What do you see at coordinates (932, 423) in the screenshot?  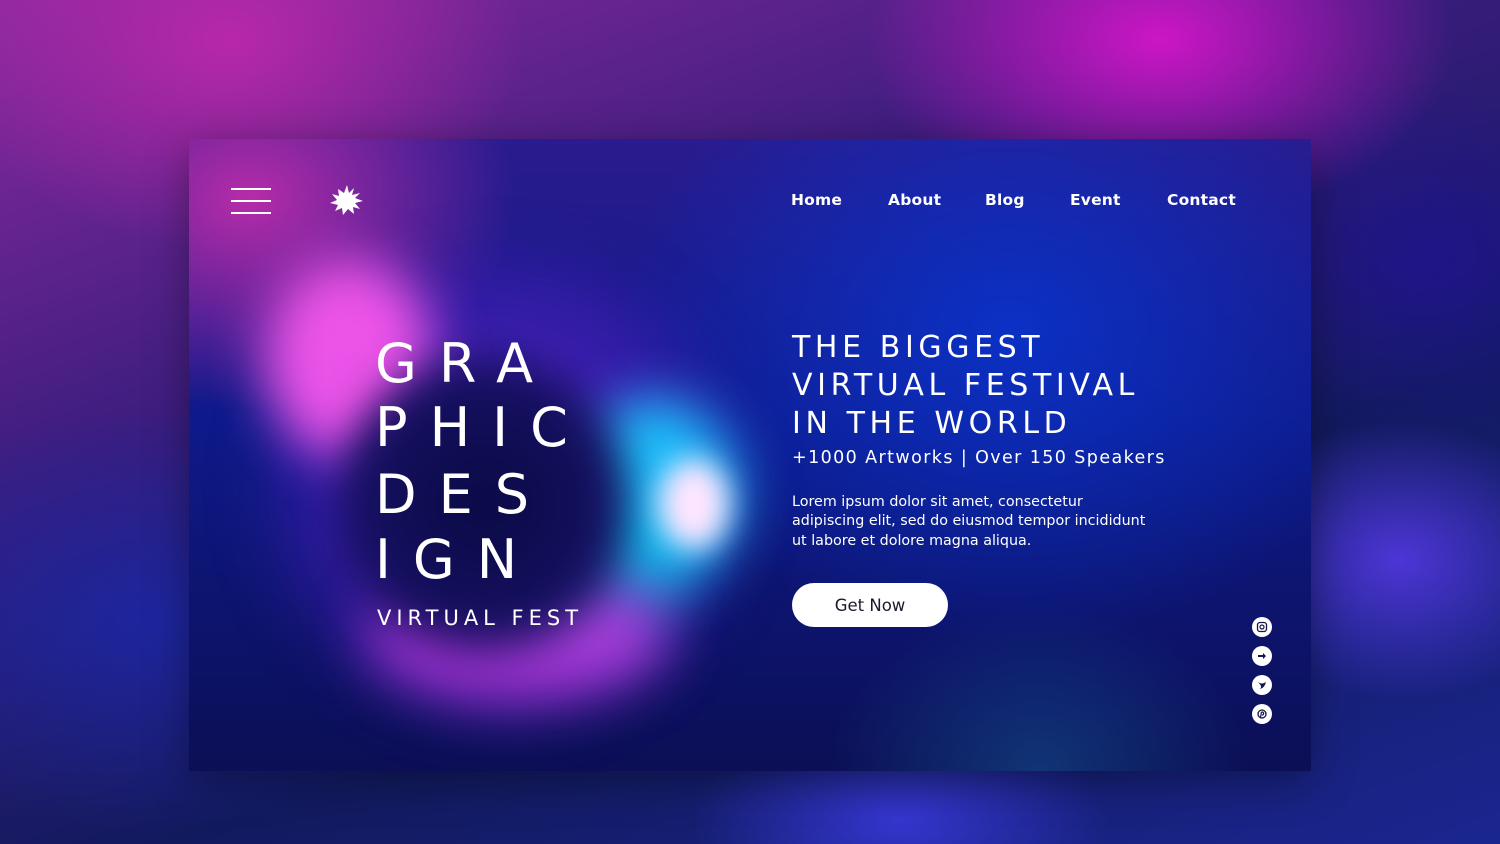 I see `headline-line: IN THE WORLD` at bounding box center [932, 423].